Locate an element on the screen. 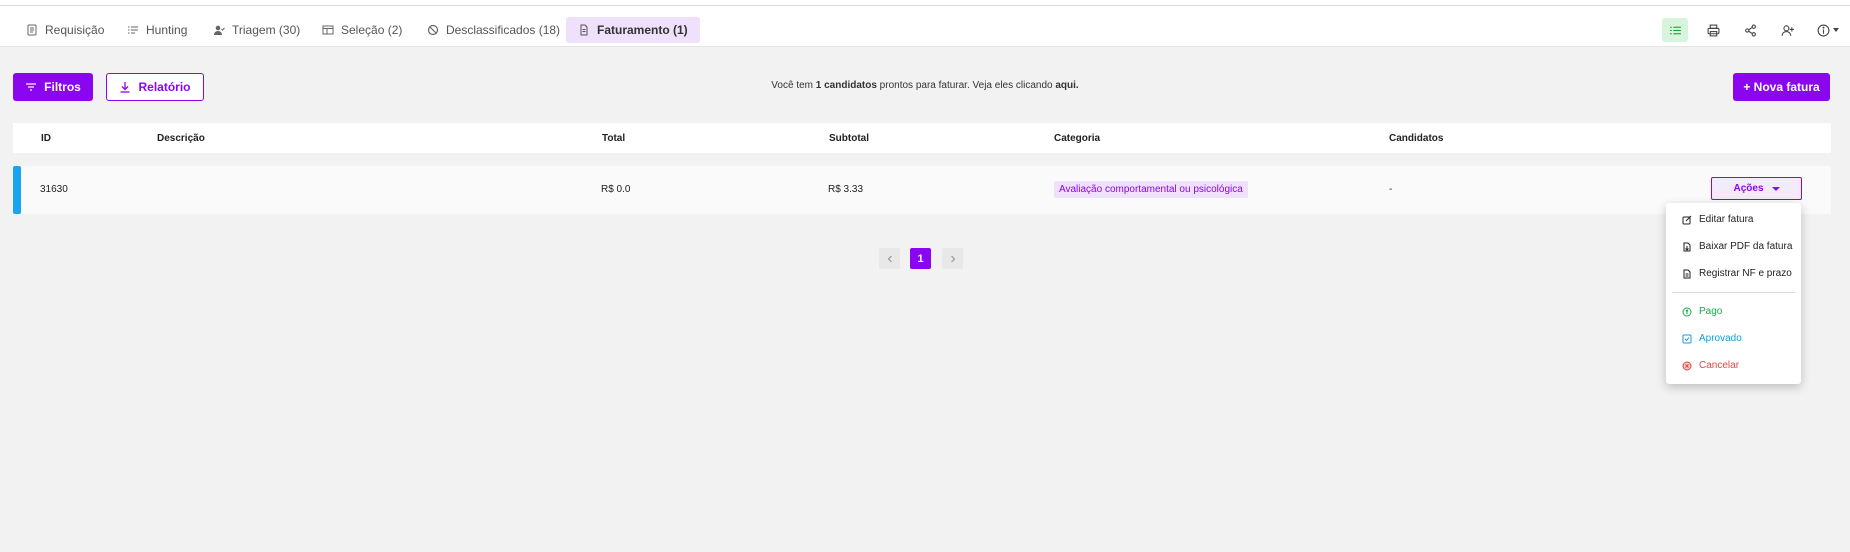 This screenshot has height=552, width=1850. cancel-icon is located at coordinates (1687, 365).